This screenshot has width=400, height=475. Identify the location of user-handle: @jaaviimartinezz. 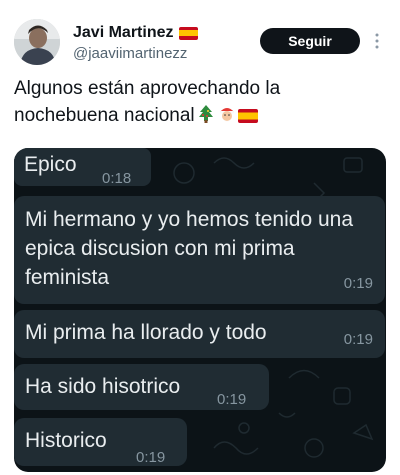
(130, 53).